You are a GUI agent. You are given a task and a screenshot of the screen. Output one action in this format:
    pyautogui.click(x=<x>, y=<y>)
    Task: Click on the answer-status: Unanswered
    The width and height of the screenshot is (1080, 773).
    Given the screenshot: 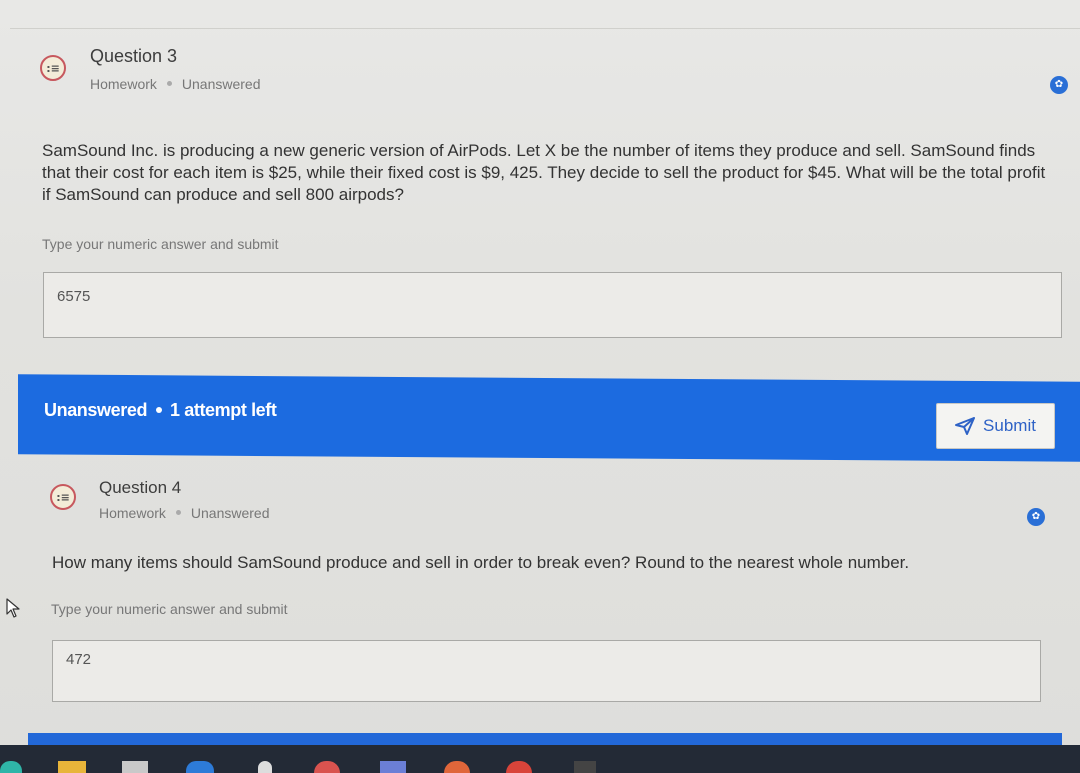 What is the action you would take?
    pyautogui.click(x=96, y=410)
    